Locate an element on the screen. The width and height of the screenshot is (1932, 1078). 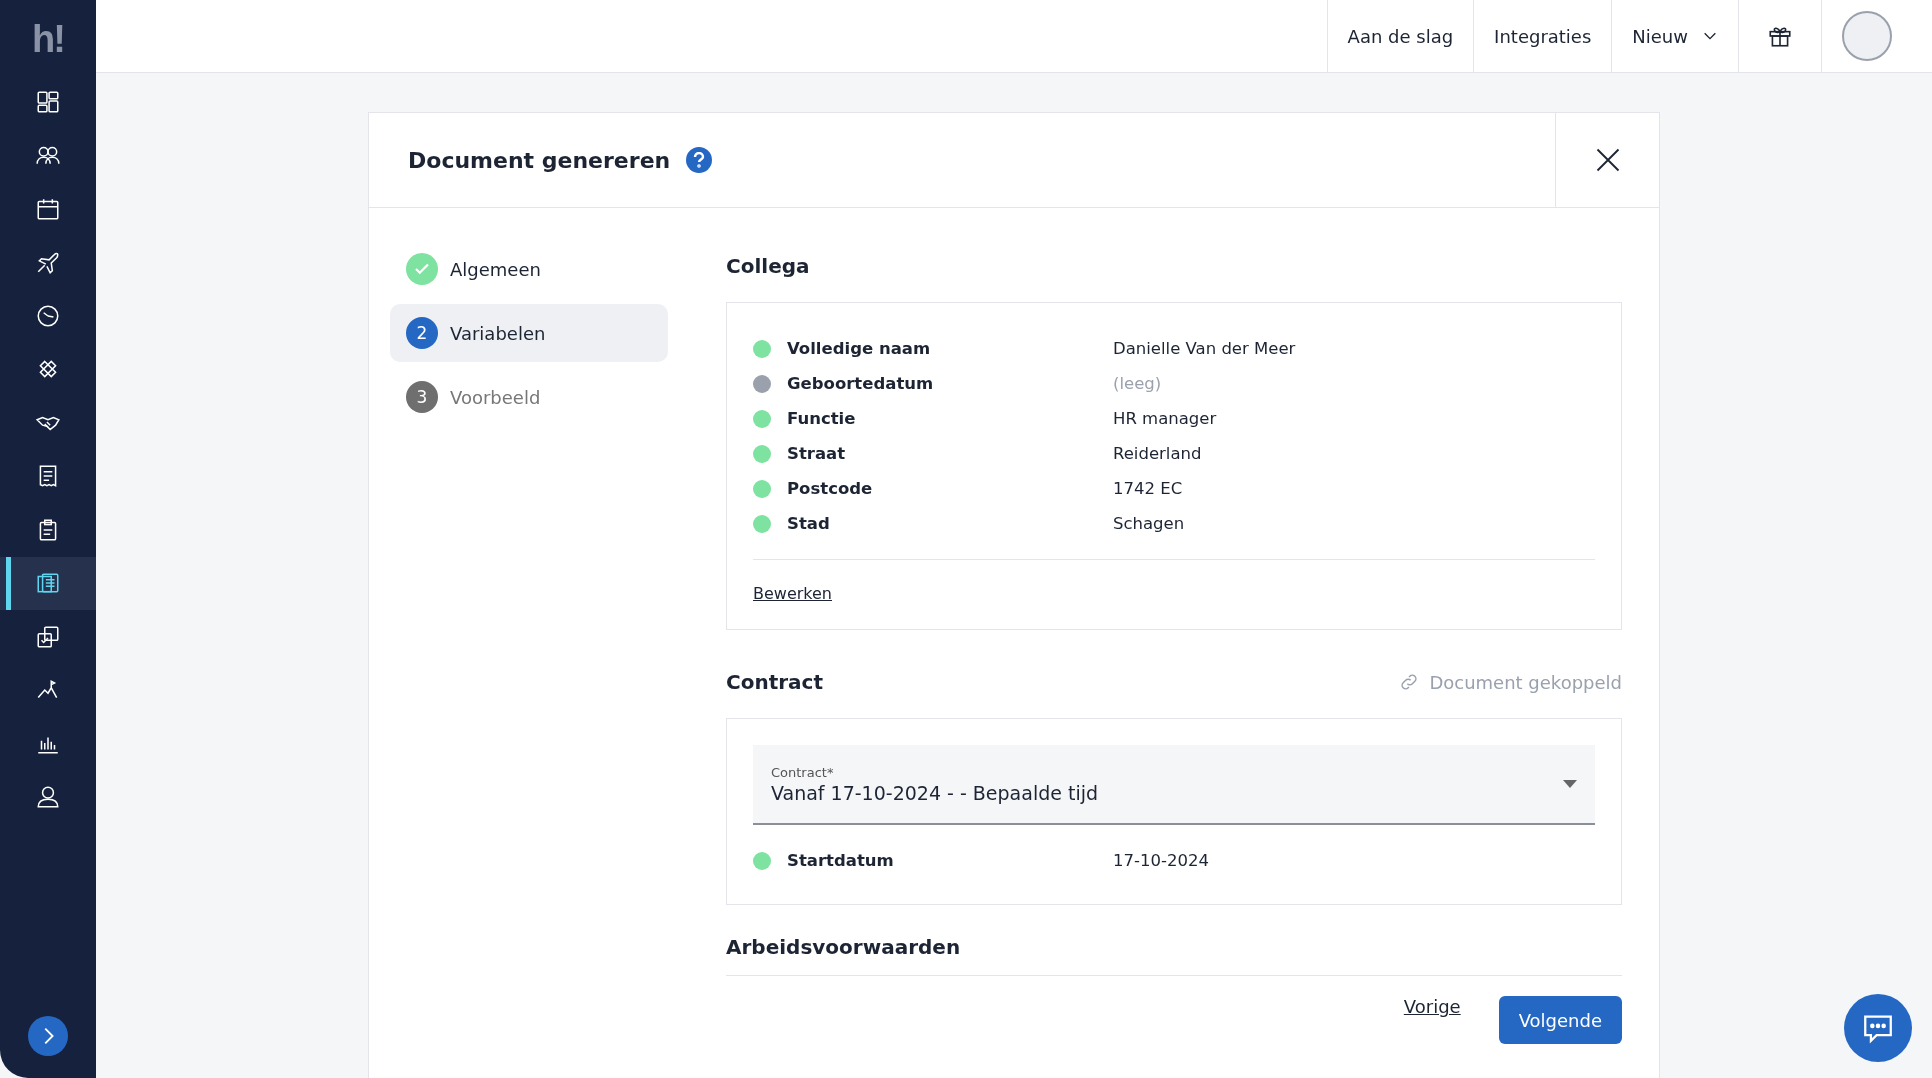
field-value: (leeg) is located at coordinates (1137, 383).